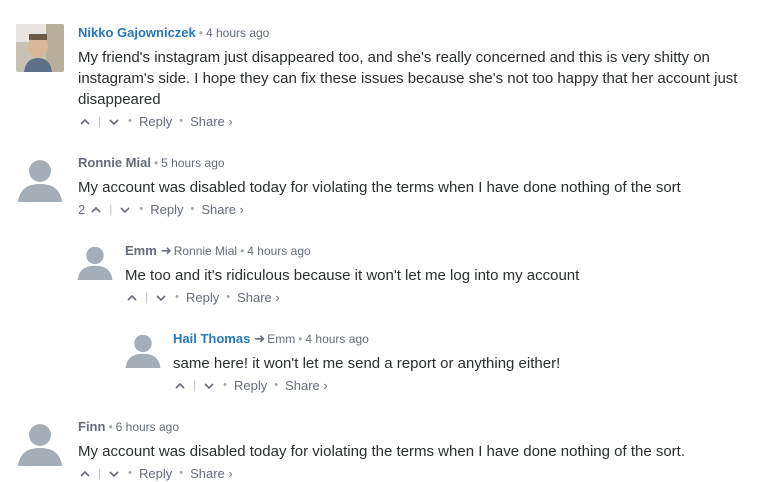 Image resolution: width=760 pixels, height=482 pixels. What do you see at coordinates (211, 338) in the screenshot?
I see `comment-author: Hail Thomas` at bounding box center [211, 338].